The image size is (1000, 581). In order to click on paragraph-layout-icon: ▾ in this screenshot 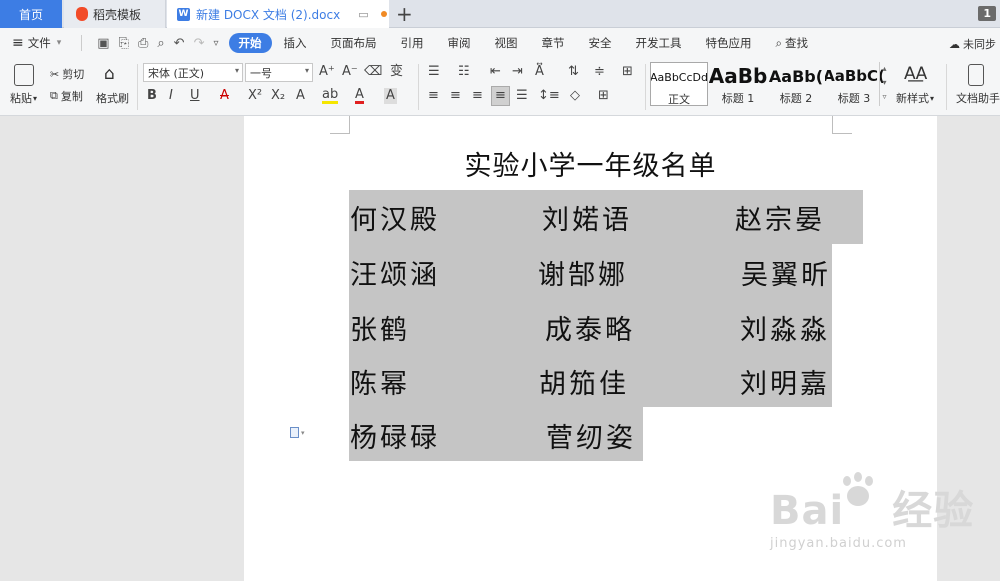, I will do `click(297, 432)`.